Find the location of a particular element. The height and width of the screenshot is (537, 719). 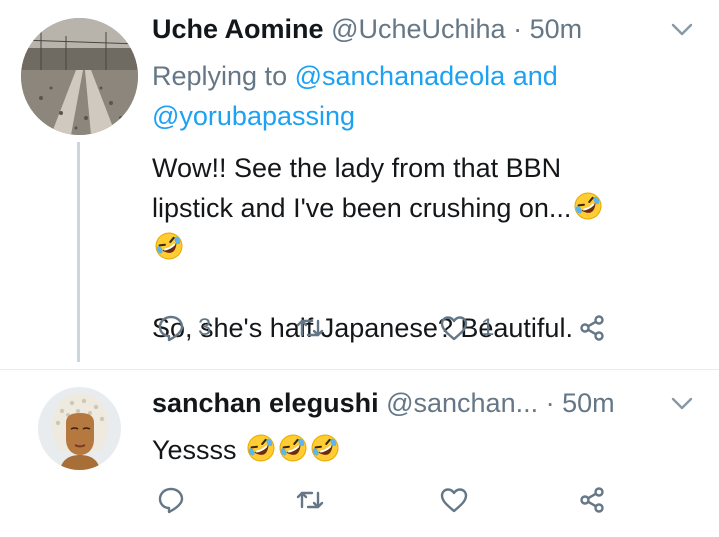

tweet-actions is located at coordinates (392, 500).